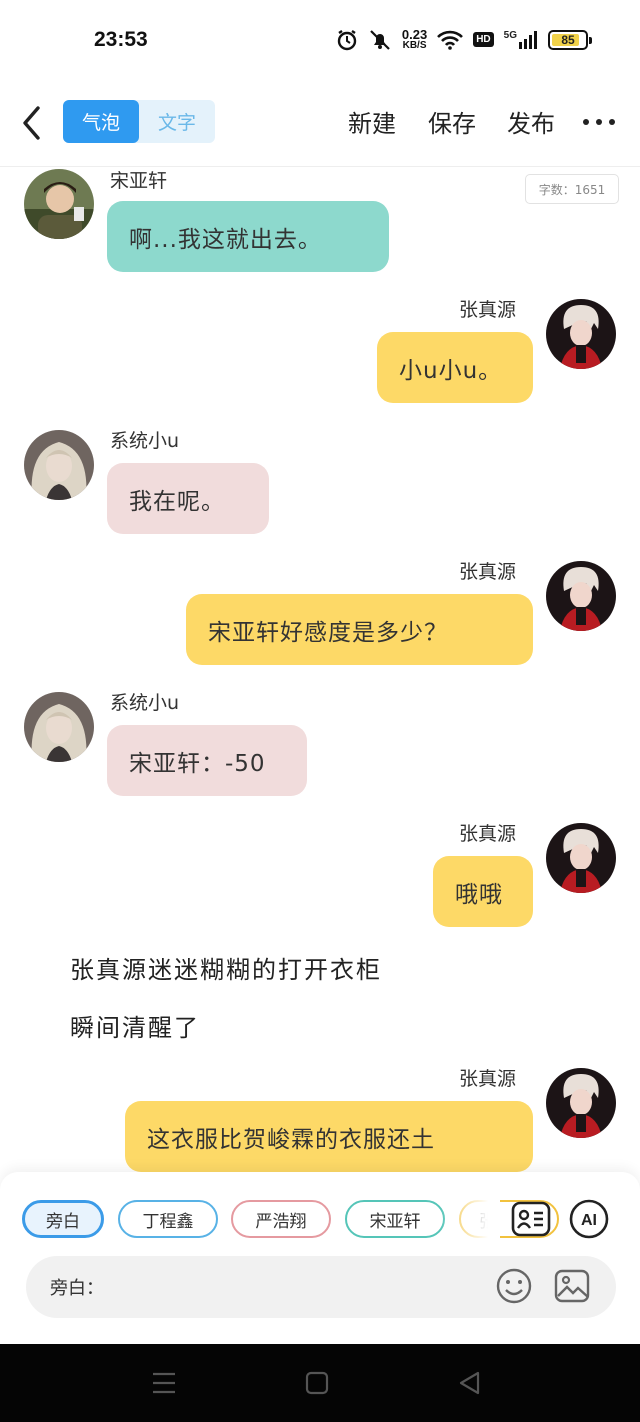 This screenshot has height=1422, width=640. I want to click on menu-icon, so click(164, 1383).